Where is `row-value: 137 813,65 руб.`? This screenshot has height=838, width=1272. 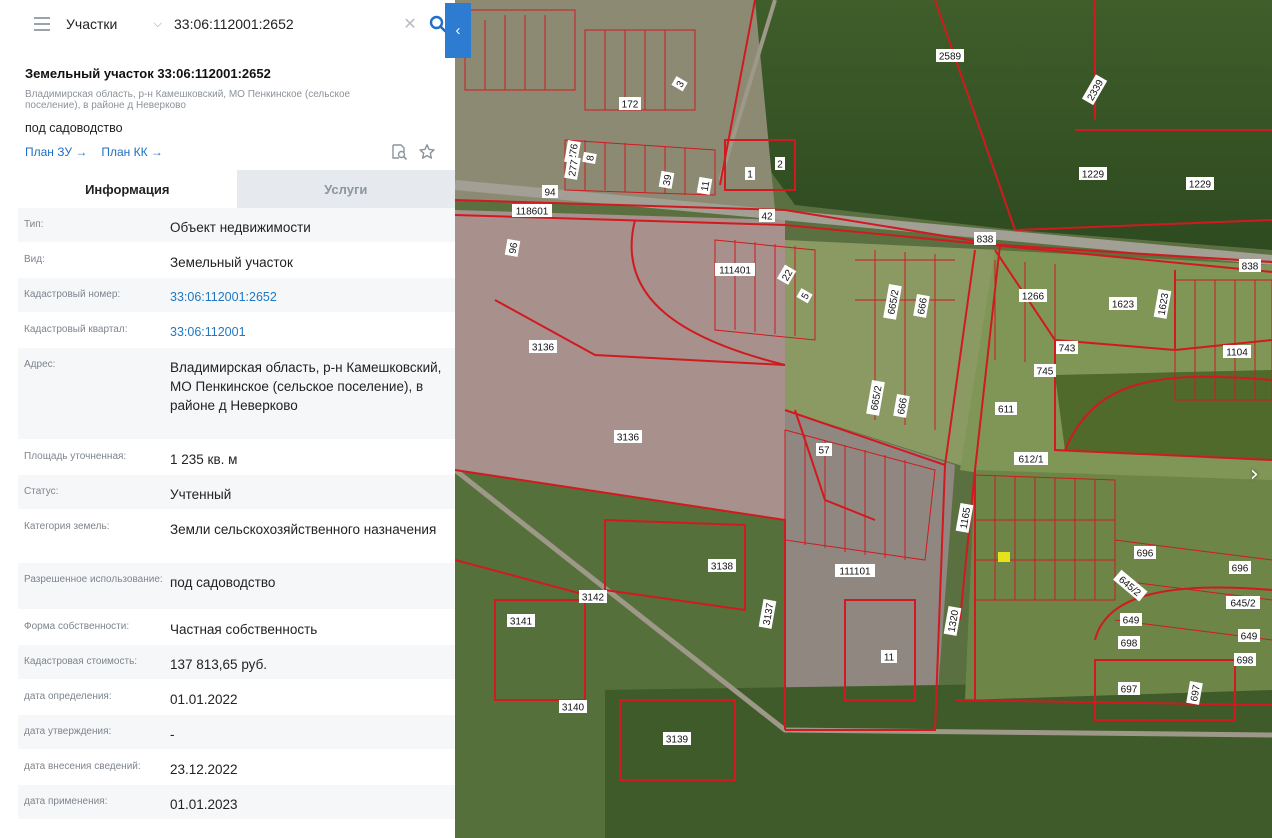 row-value: 137 813,65 руб. is located at coordinates (219, 664).